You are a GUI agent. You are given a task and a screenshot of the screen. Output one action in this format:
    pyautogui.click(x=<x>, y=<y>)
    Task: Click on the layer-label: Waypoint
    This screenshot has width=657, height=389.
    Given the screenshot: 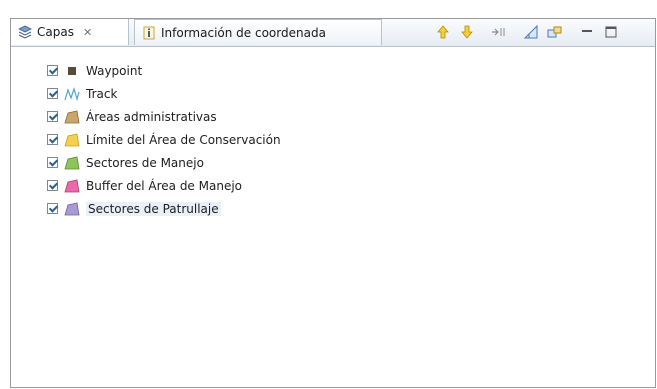 What is the action you would take?
    pyautogui.click(x=114, y=70)
    